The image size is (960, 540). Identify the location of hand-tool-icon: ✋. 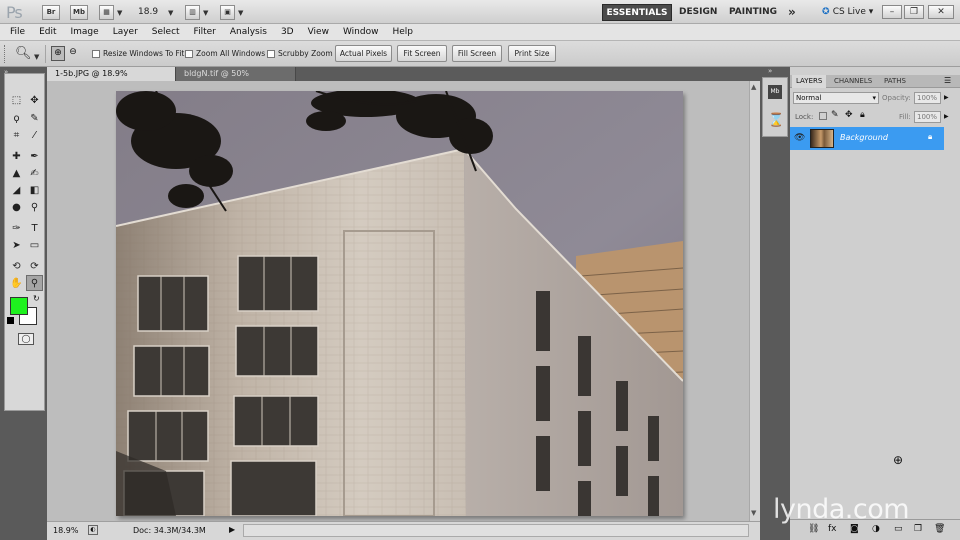
(16, 283).